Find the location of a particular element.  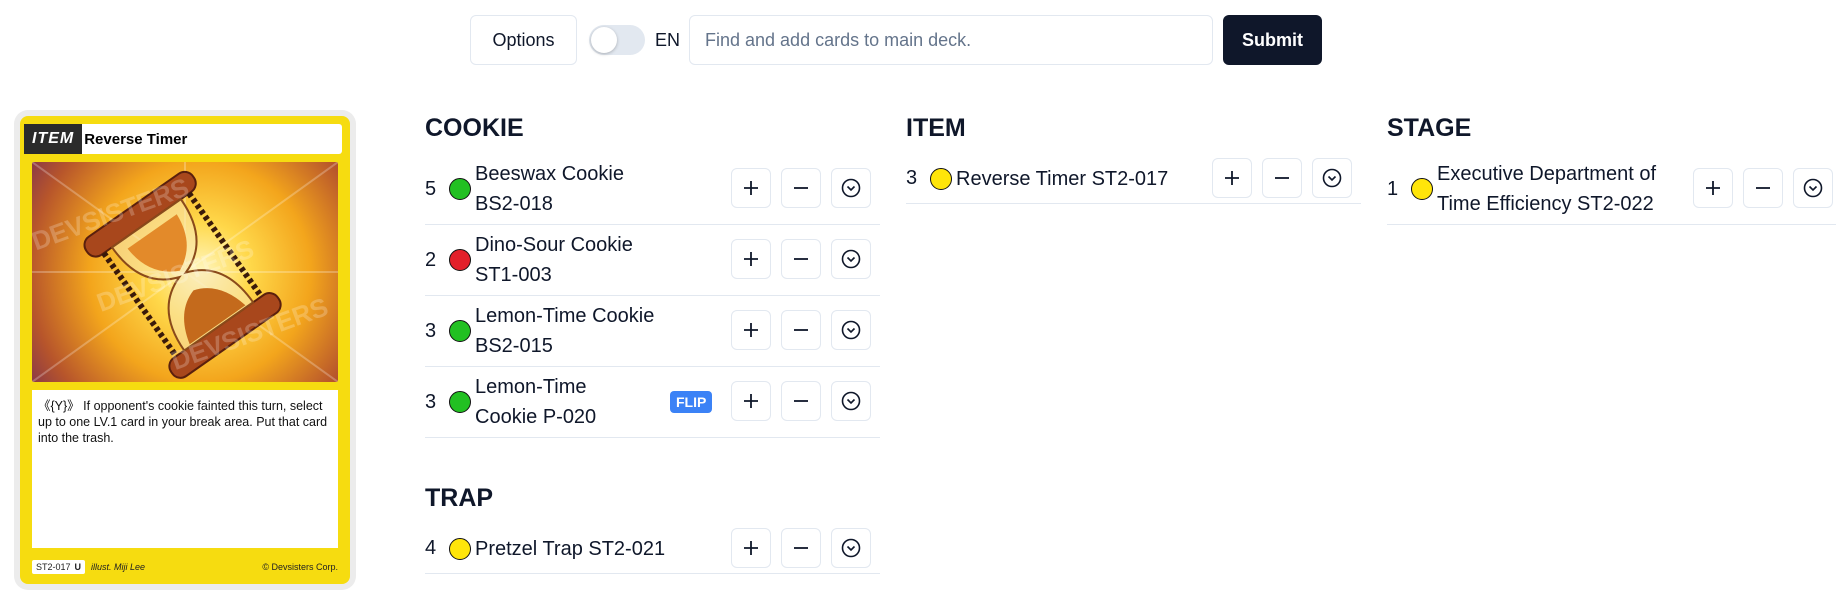

language-label: EN is located at coordinates (668, 39).